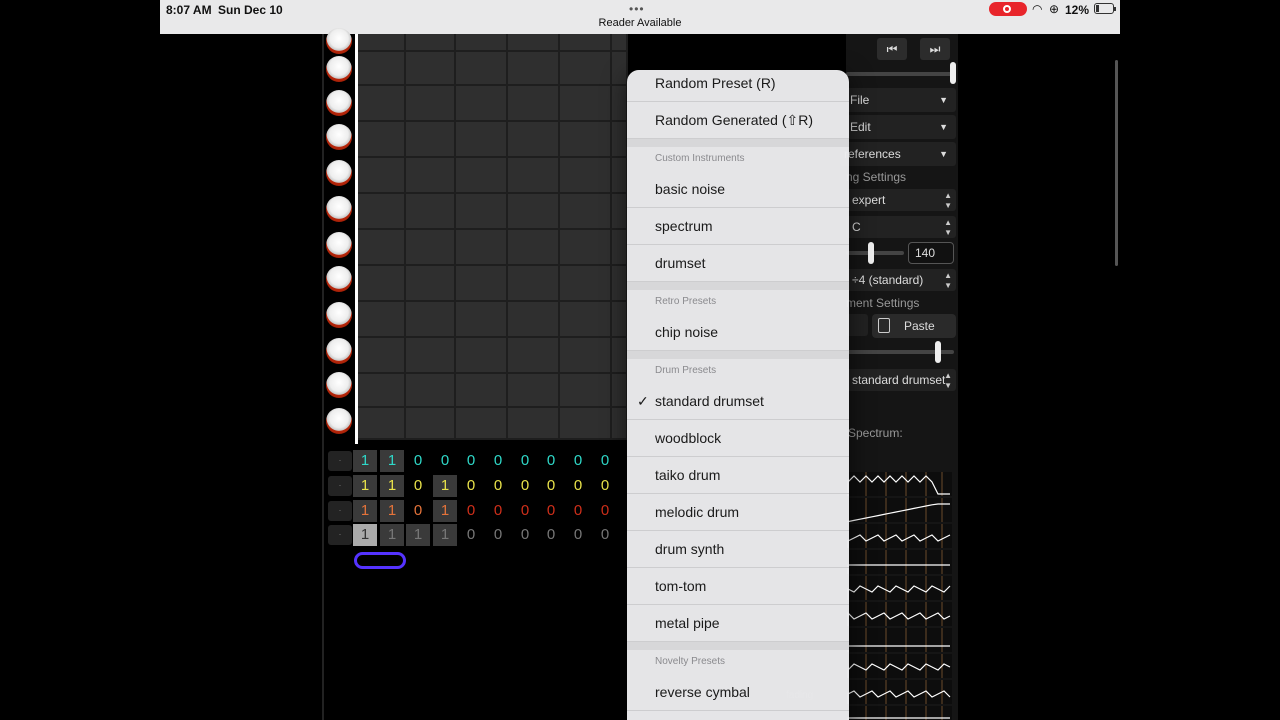 Image resolution: width=1280 pixels, height=720 pixels. What do you see at coordinates (1008, 9) in the screenshot?
I see `screen-recording-icon` at bounding box center [1008, 9].